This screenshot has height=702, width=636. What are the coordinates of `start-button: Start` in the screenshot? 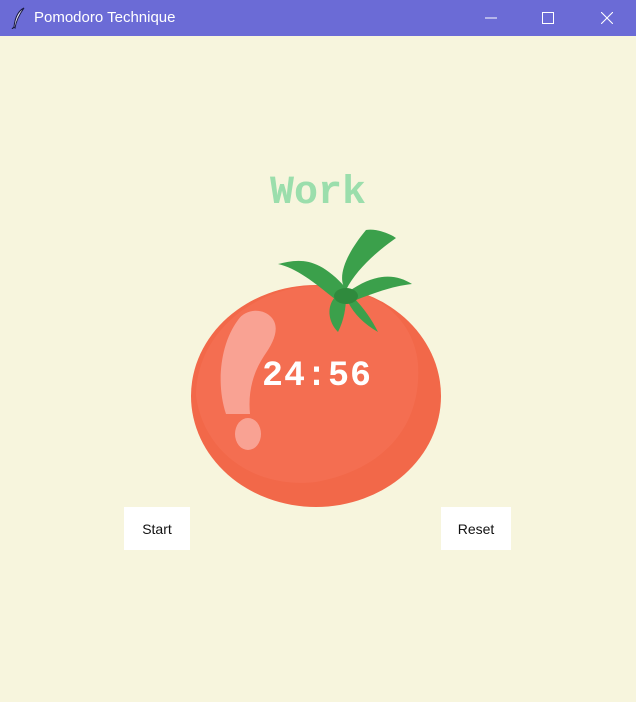 It's located at (157, 528).